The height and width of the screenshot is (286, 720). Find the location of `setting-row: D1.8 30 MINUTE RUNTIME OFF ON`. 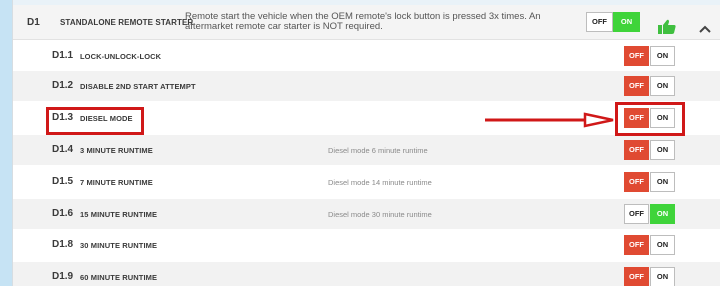

setting-row: D1.8 30 MINUTE RUNTIME OFF ON is located at coordinates (366, 245).